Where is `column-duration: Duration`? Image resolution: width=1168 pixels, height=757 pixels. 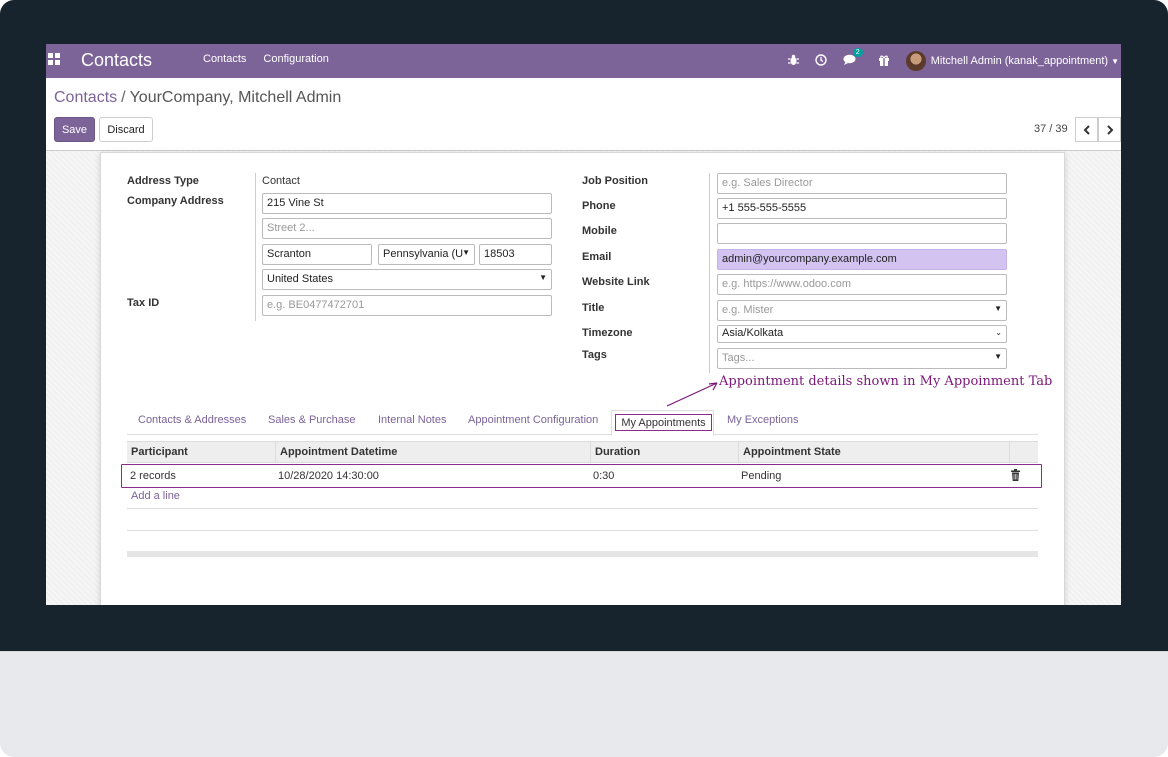 column-duration: Duration is located at coordinates (665, 452).